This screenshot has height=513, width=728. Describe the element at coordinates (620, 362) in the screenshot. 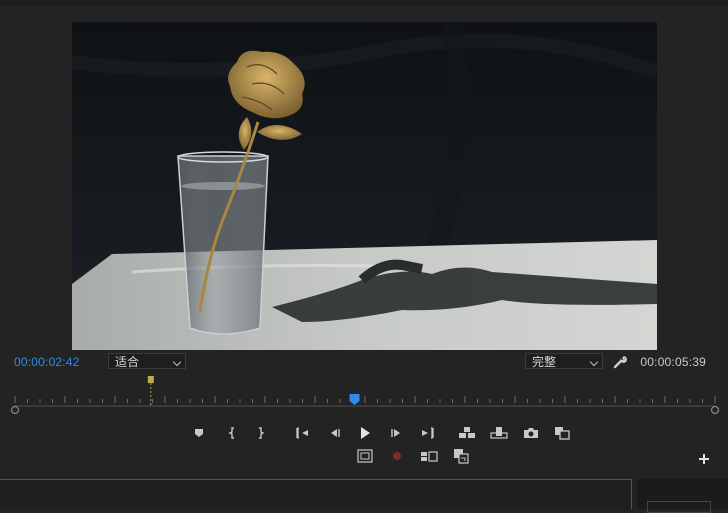

I see `settings-wrench-icon` at that location.